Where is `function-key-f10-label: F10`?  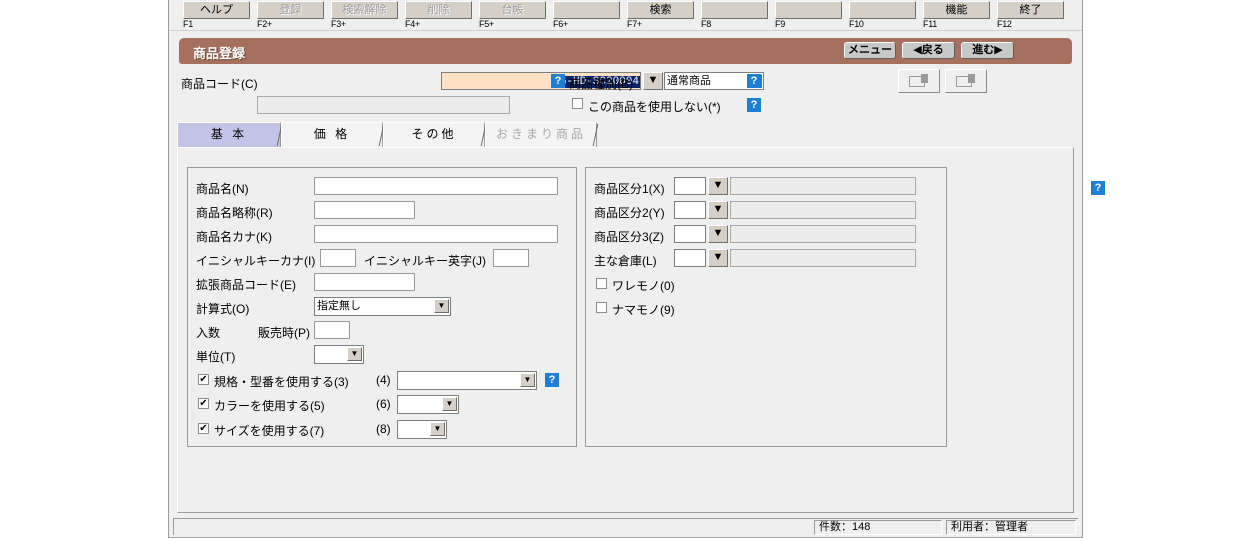
function-key-f10-label: F10 is located at coordinates (856, 24).